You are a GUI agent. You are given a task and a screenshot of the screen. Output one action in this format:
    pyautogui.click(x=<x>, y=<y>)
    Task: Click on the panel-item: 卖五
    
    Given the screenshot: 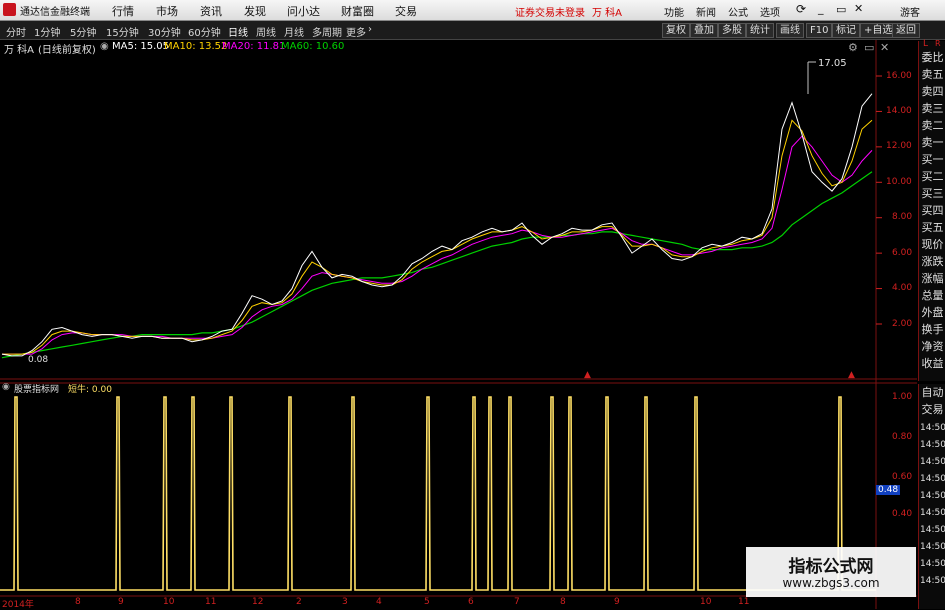 What is the action you would take?
    pyautogui.click(x=932, y=74)
    